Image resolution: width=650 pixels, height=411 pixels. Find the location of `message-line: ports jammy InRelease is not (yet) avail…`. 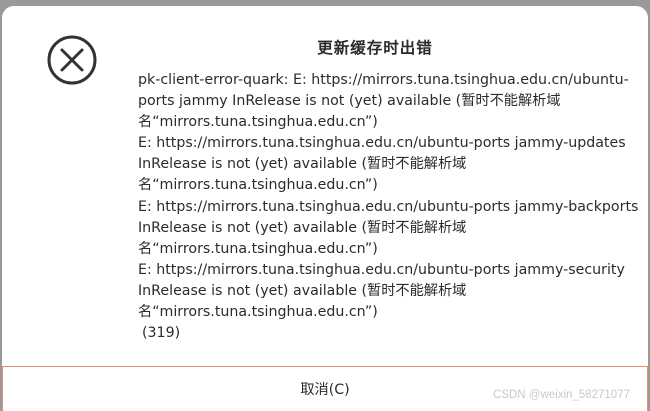

message-line: ports jammy InRelease is not (yet) avail… is located at coordinates (349, 101).